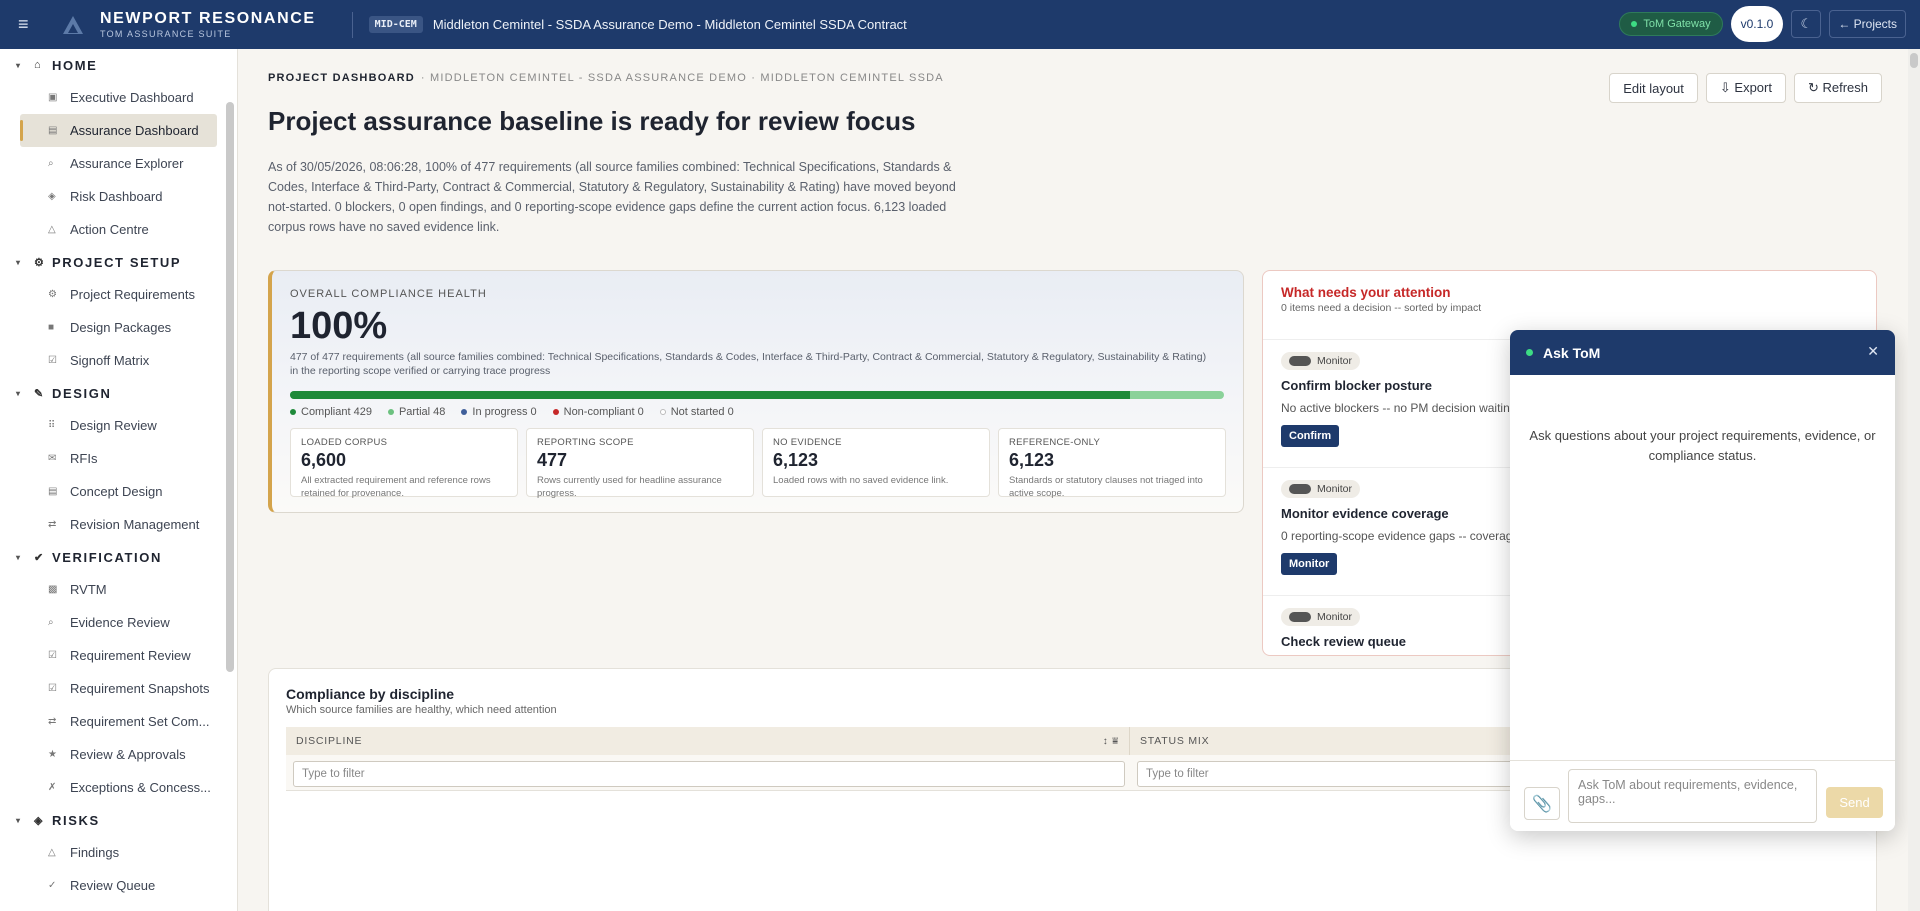 This screenshot has width=1920, height=911. I want to click on attention-title: What needs your attention, so click(1366, 292).